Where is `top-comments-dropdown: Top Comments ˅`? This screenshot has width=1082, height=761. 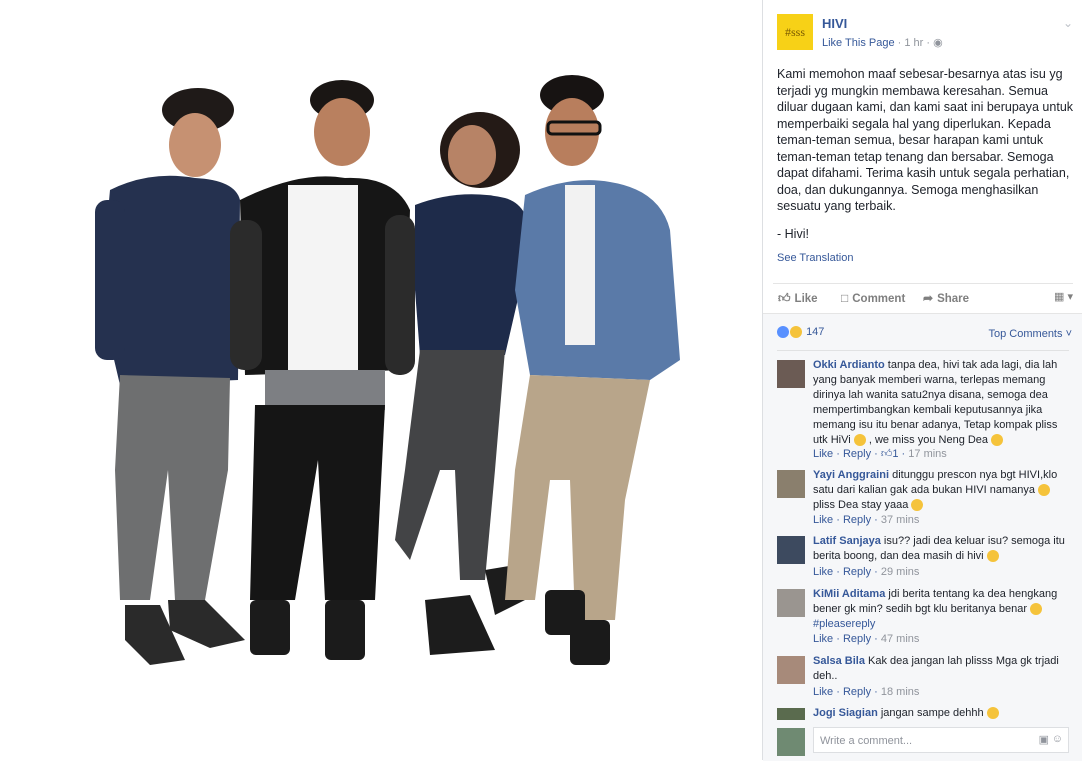 top-comments-dropdown: Top Comments ˅ is located at coordinates (1030, 334).